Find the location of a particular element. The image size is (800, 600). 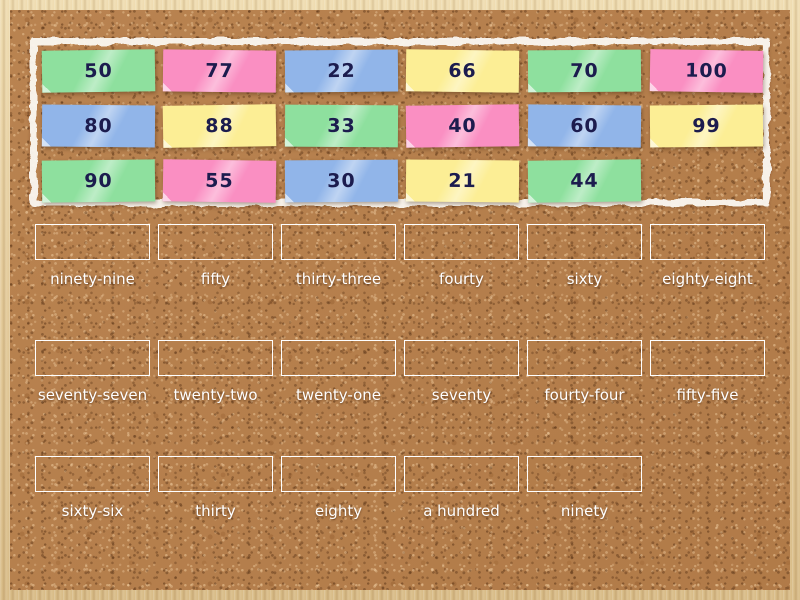

number-tile: 21 is located at coordinates (462, 181).